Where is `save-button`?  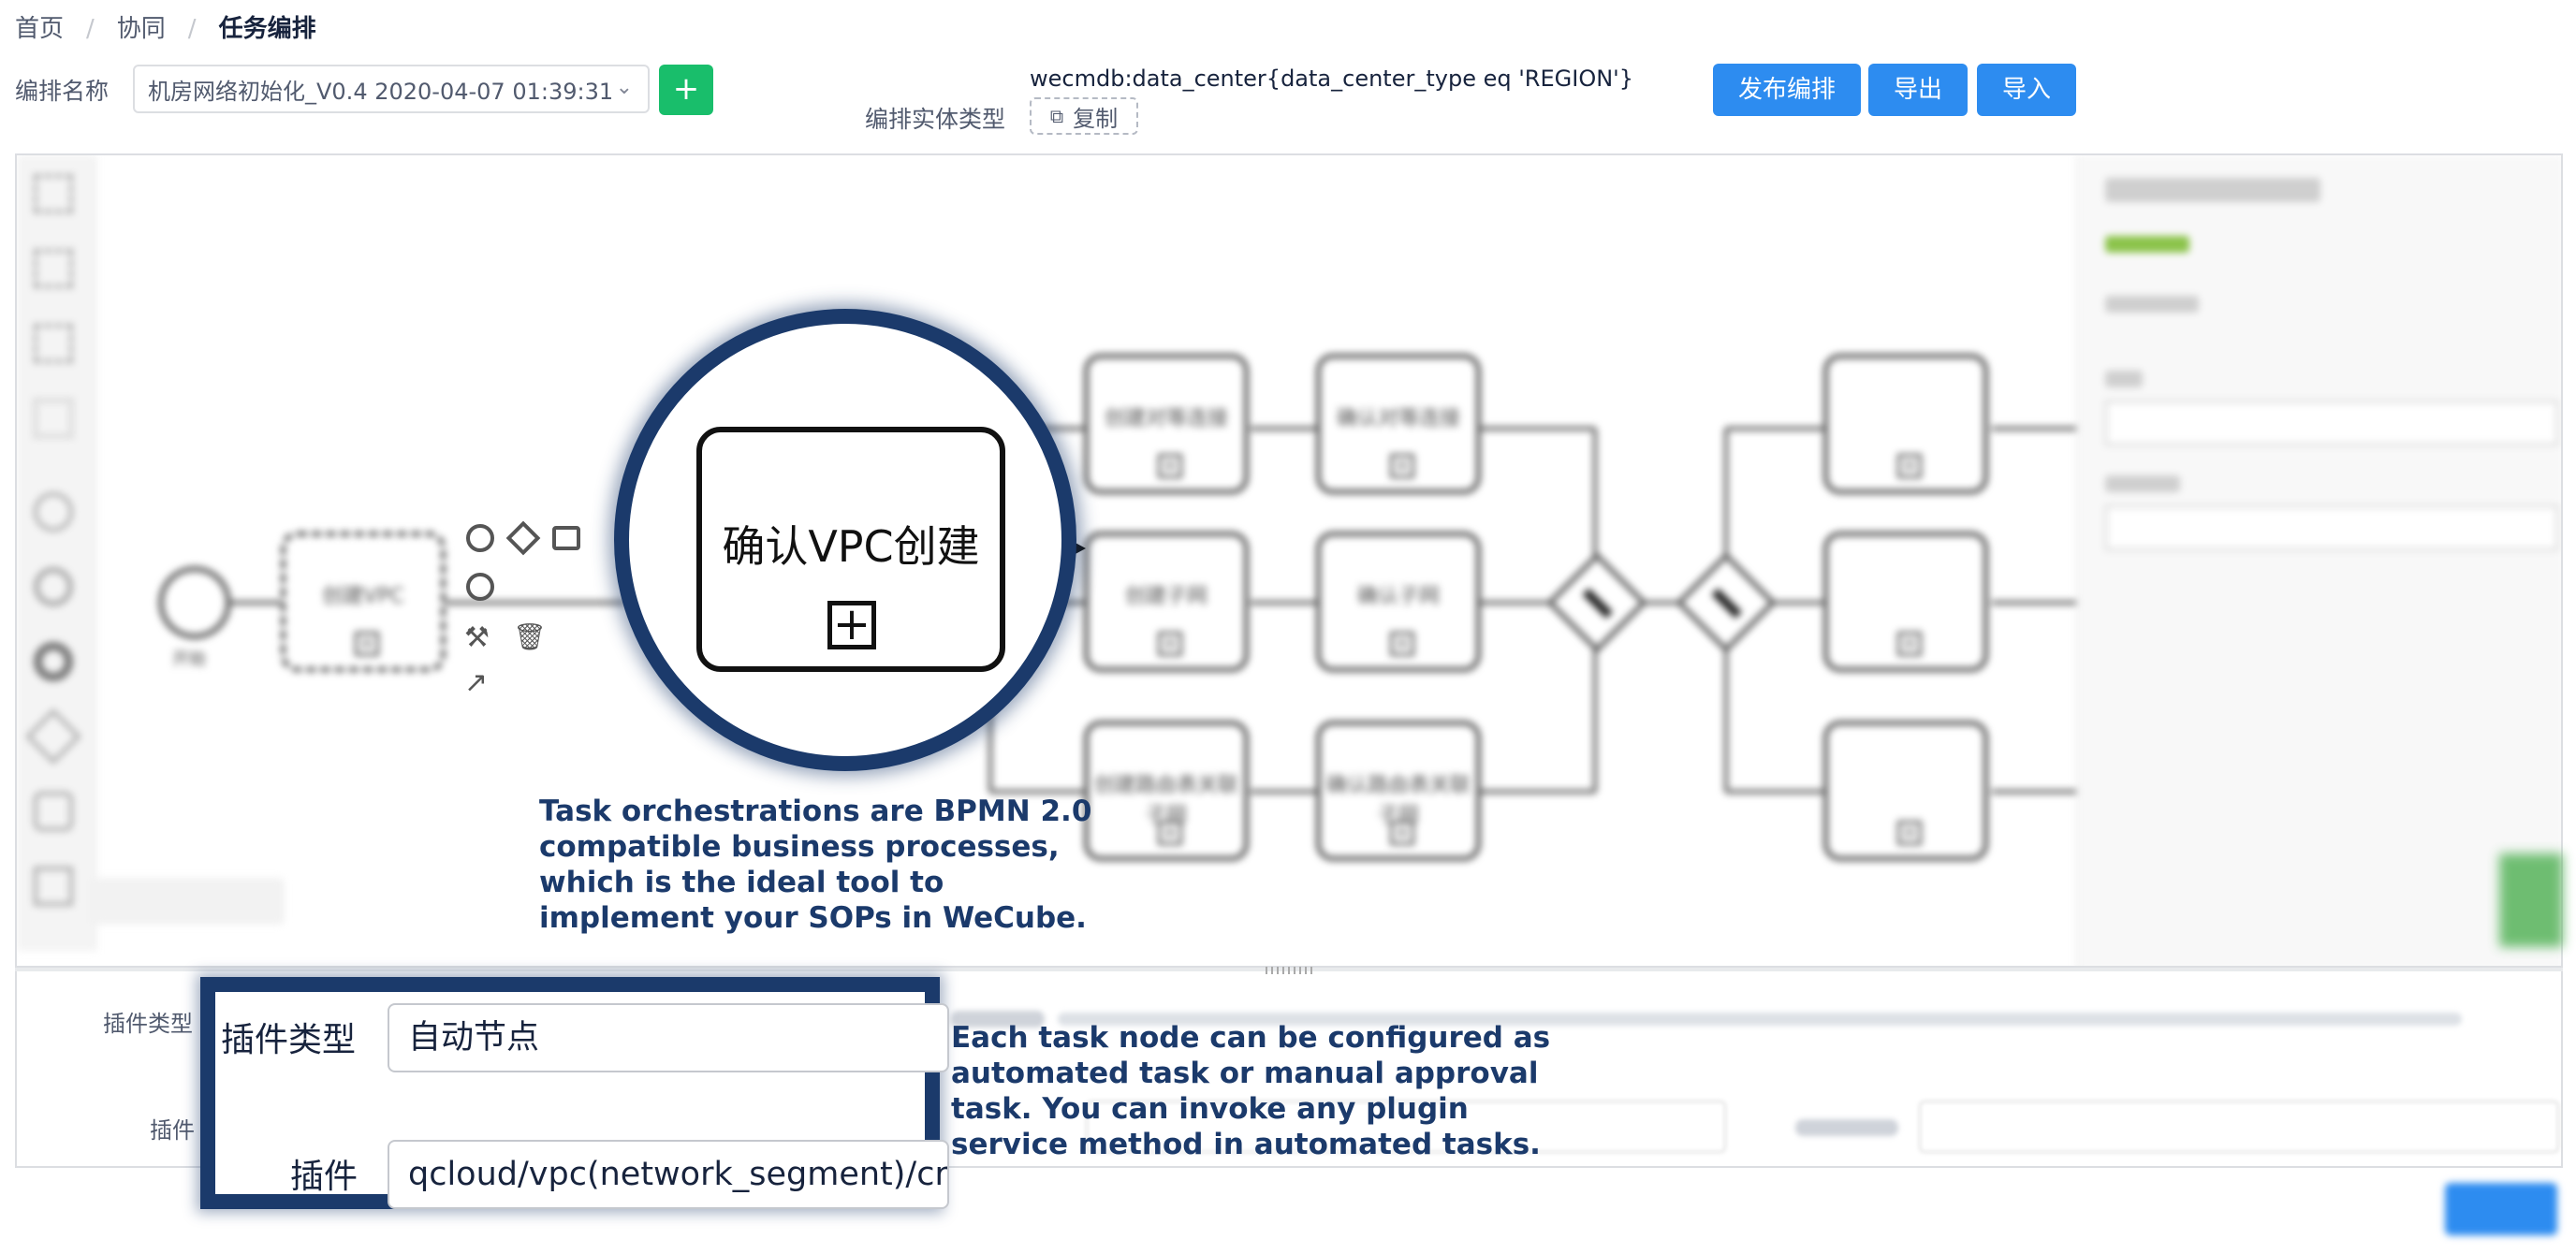
save-button is located at coordinates (2501, 1209).